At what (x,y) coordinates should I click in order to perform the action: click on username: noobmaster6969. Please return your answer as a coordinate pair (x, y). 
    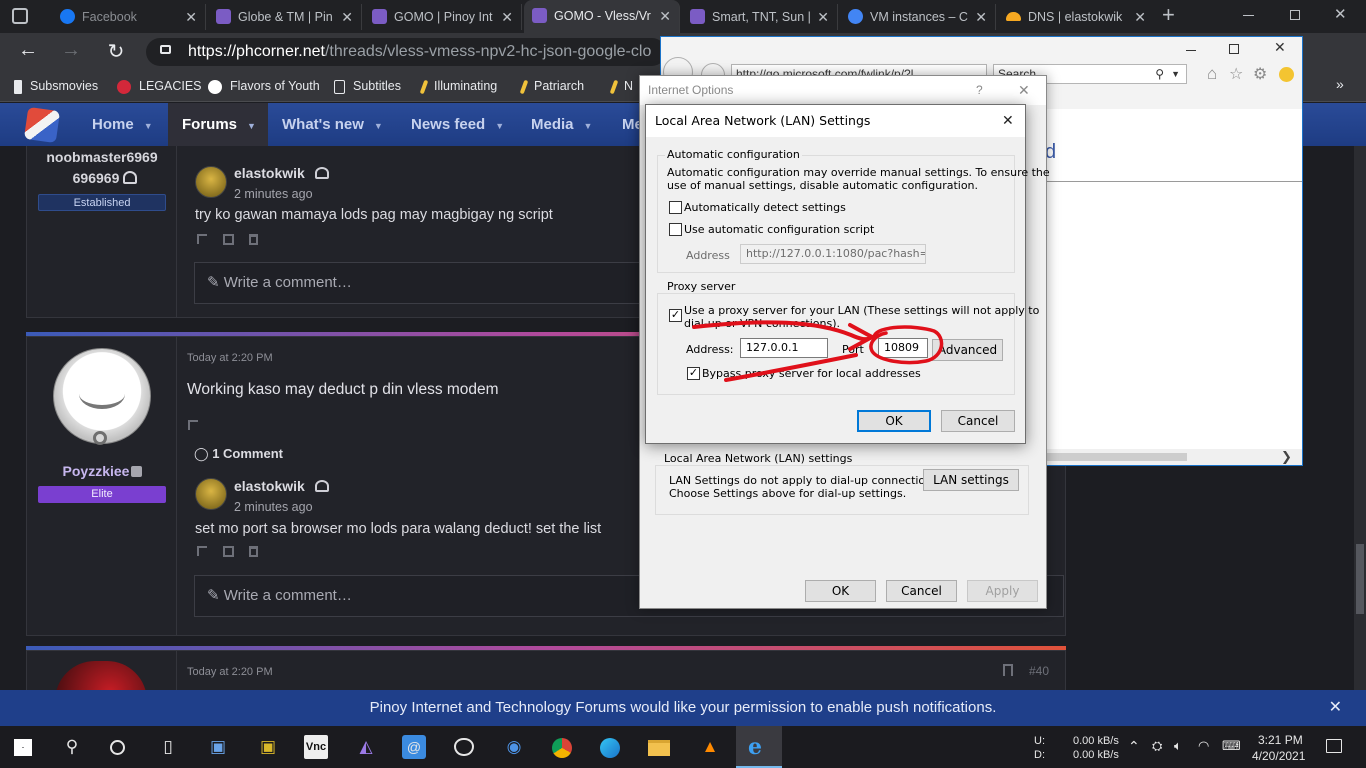
    Looking at the image, I should click on (102, 157).